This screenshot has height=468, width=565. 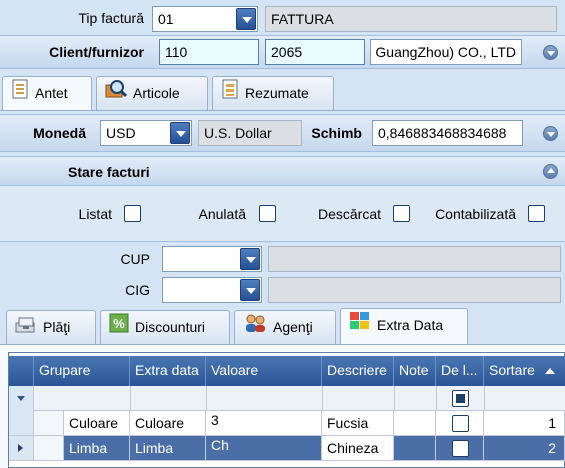 What do you see at coordinates (264, 423) in the screenshot?
I see `cell-valoare: 3` at bounding box center [264, 423].